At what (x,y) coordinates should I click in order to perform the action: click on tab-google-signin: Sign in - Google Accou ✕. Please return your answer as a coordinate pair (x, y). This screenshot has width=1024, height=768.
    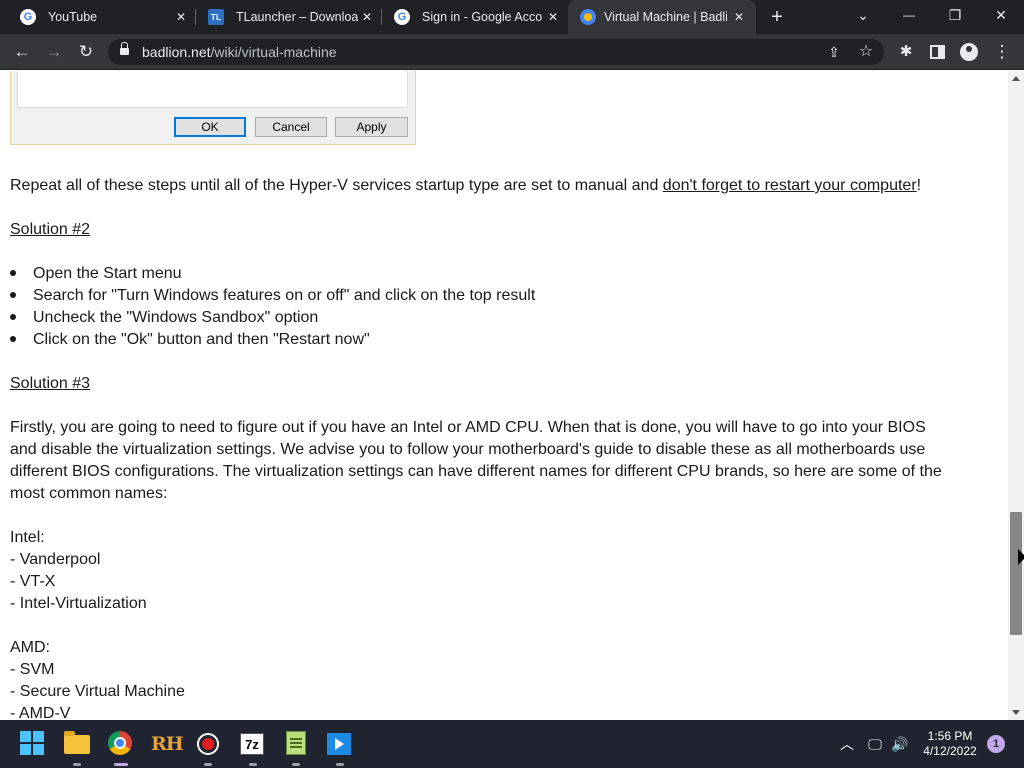
    Looking at the image, I should click on (475, 17).